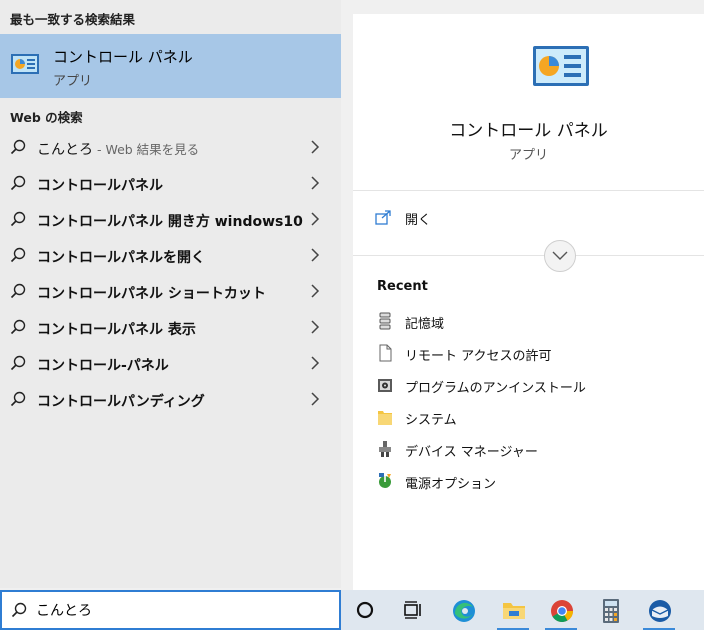 The width and height of the screenshot is (704, 630). I want to click on suggestion-query: コントロールパネル, so click(100, 186).